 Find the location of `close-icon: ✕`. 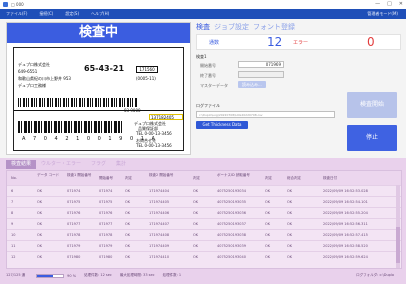

close-icon: ✕ is located at coordinates (401, 4).